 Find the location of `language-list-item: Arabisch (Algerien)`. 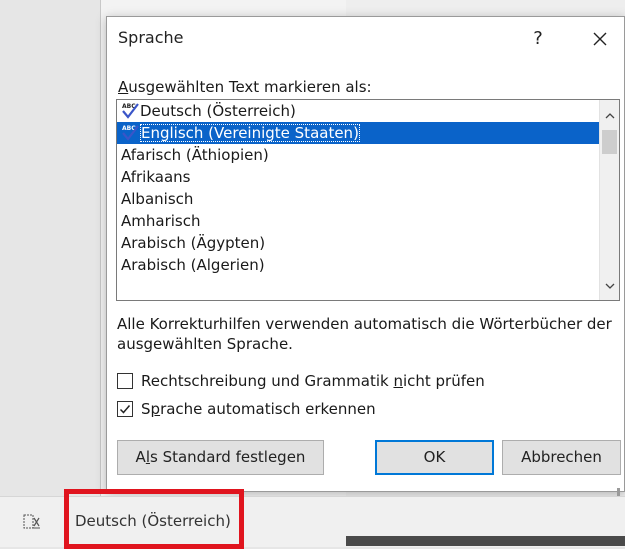

language-list-item: Arabisch (Algerien) is located at coordinates (359, 265).